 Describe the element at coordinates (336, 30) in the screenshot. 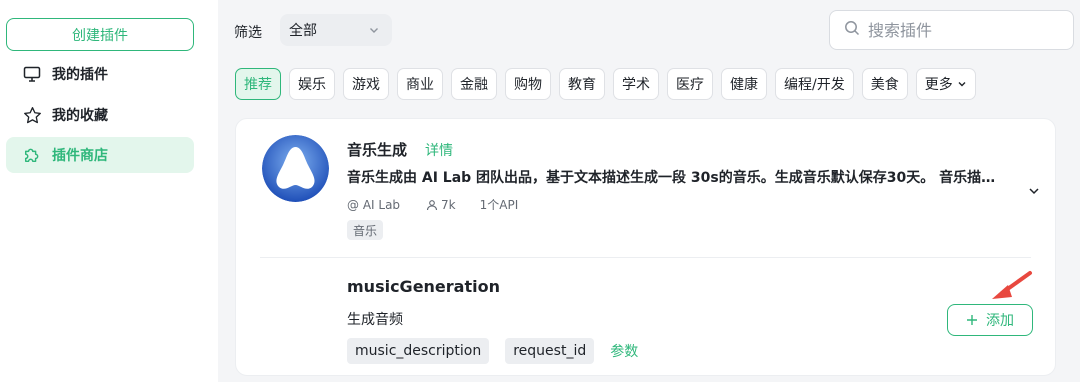

I see `filter-select: 全部` at that location.